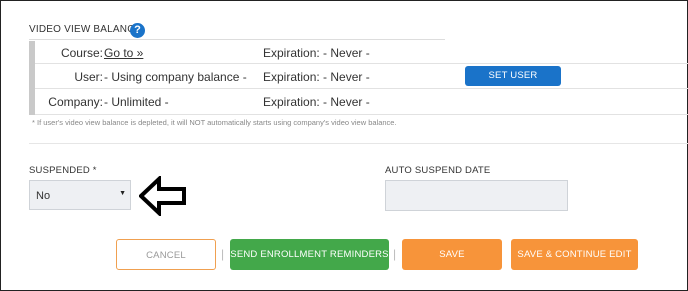 The width and height of the screenshot is (688, 291). I want to click on video-view-balance-title: VIDEO VIEW BALANCE:, so click(87, 29).